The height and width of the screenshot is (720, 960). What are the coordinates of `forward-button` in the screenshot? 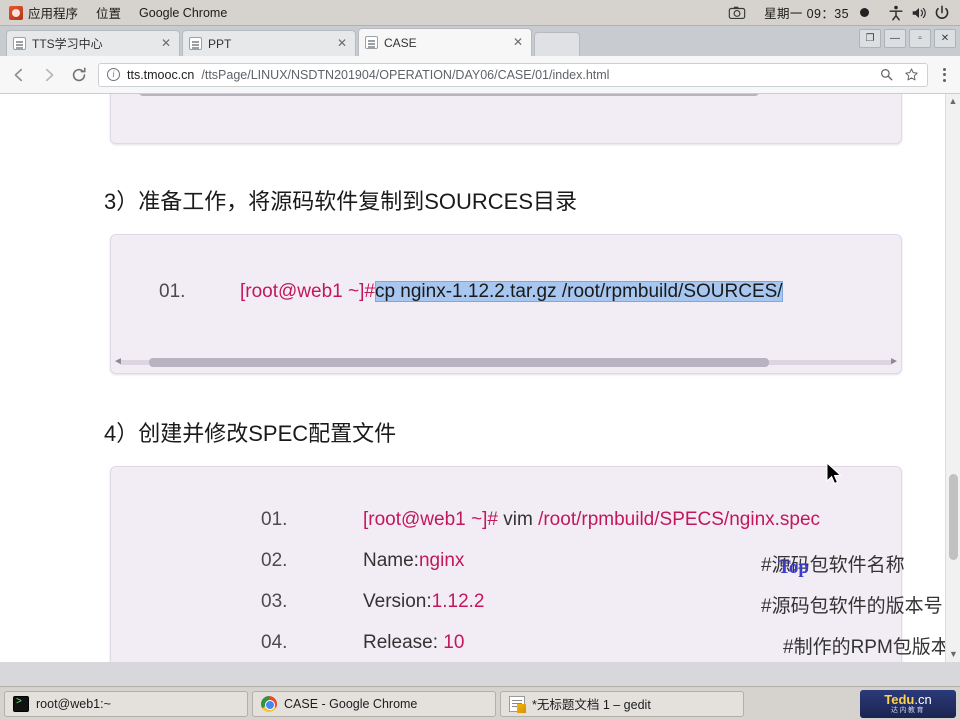 It's located at (49, 75).